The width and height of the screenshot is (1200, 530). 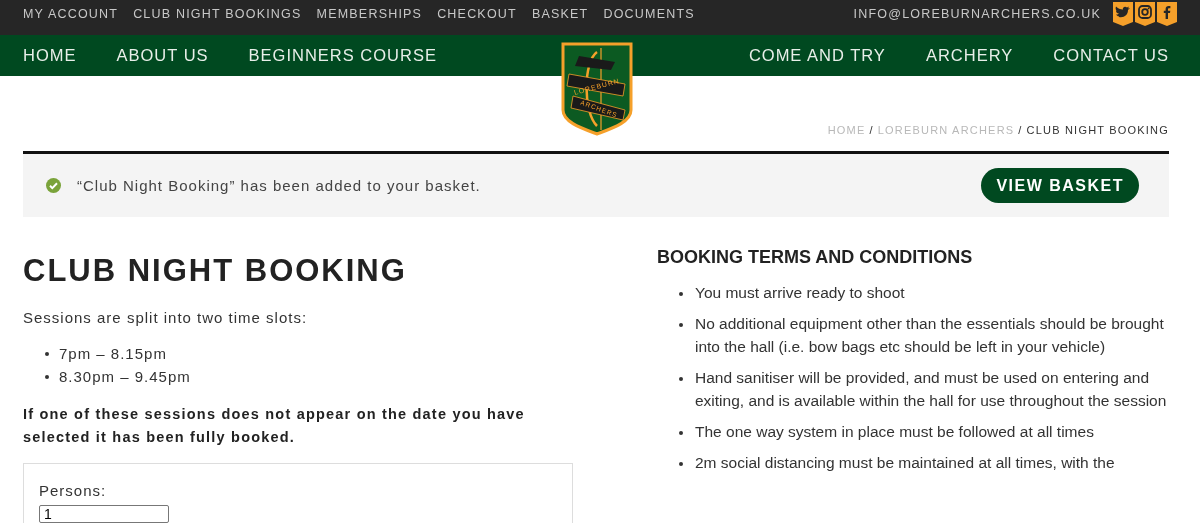 What do you see at coordinates (930, 335) in the screenshot?
I see `terms-item: No additional equipment other than the essentials should be brought into the hall (i.e. bow bags etc should be left in your vehicle)` at bounding box center [930, 335].